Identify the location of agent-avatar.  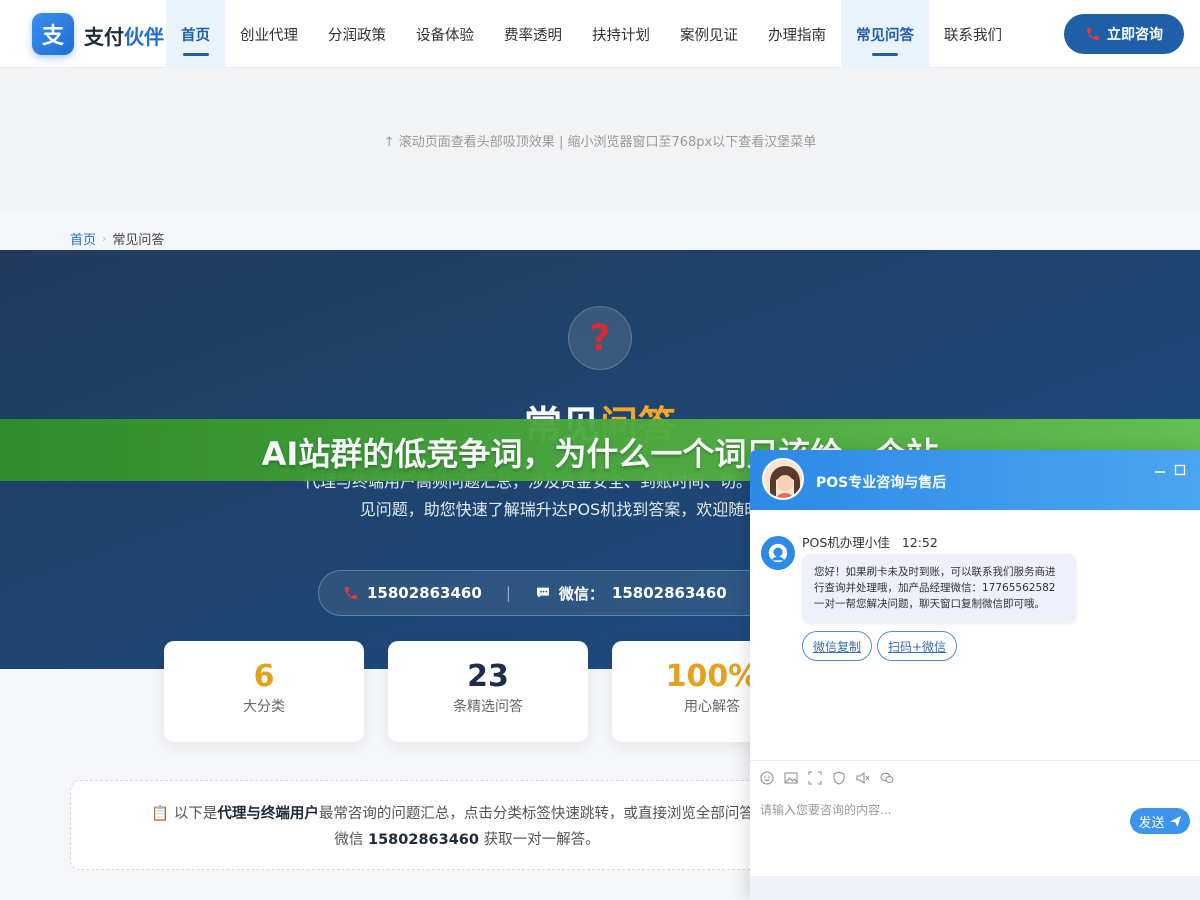
(783, 479).